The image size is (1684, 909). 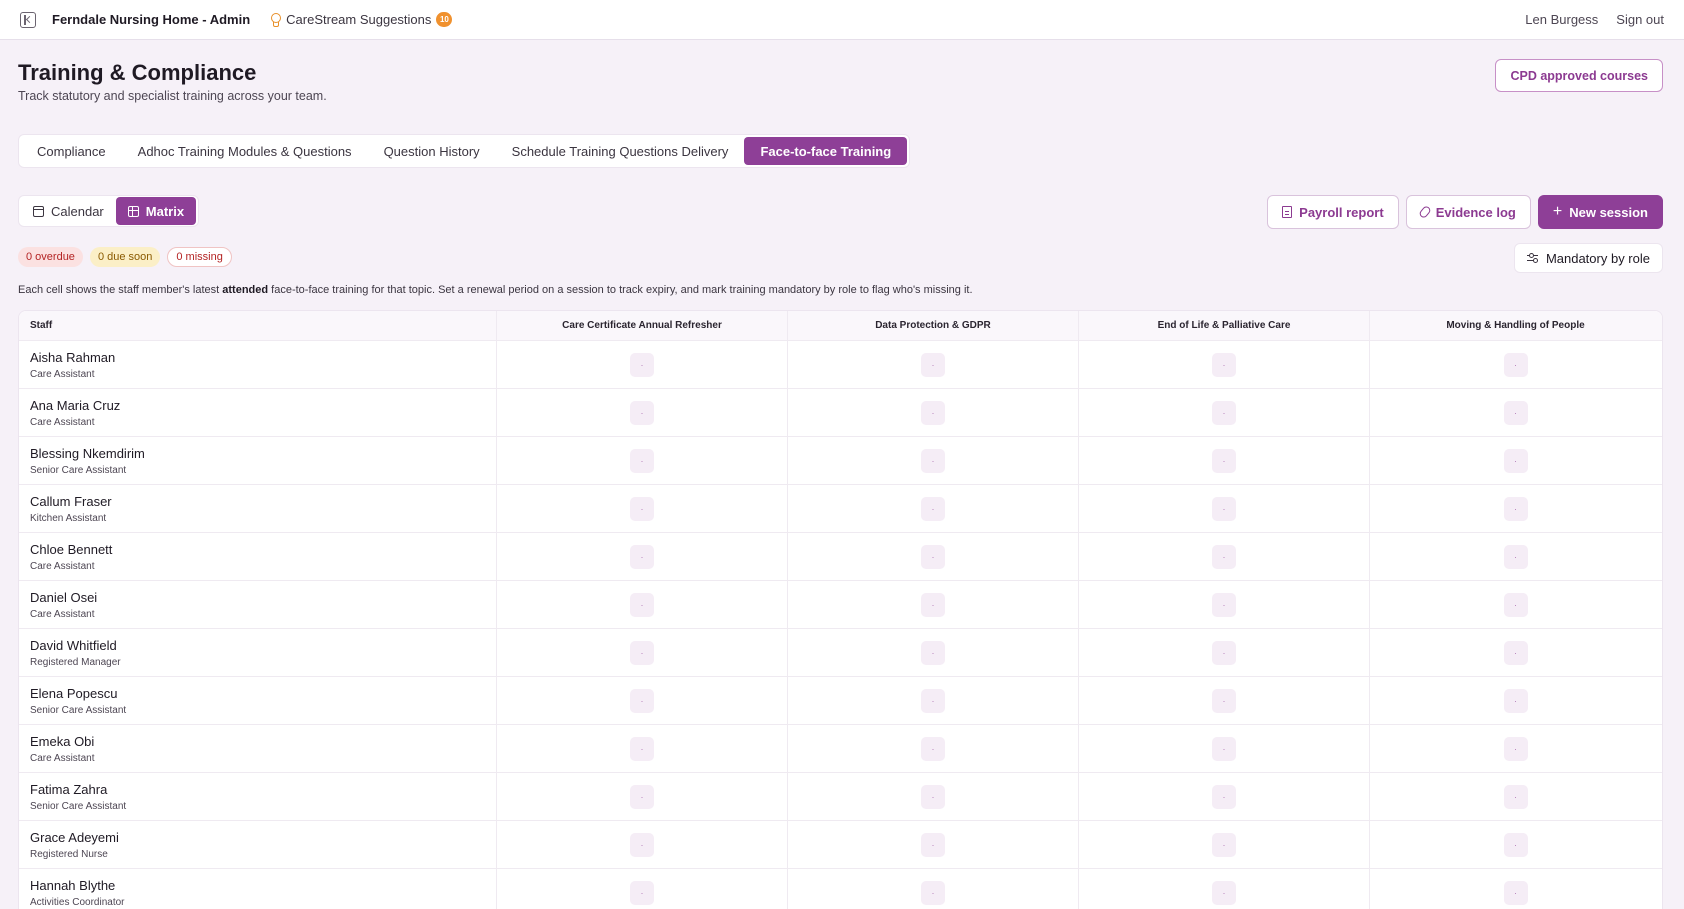 I want to click on tab-question-history: Question History, so click(x=432, y=151).